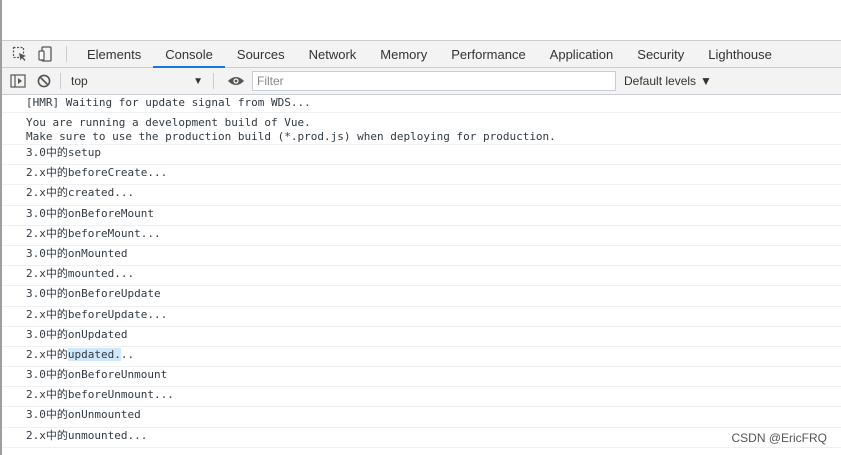 The width and height of the screenshot is (841, 455). Describe the element at coordinates (403, 54) in the screenshot. I see `tab-memory: Memory` at that location.